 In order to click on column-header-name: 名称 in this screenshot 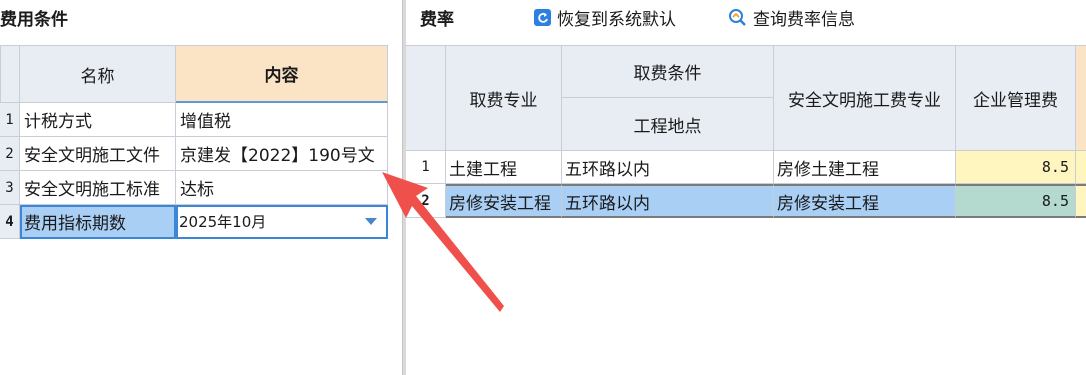, I will do `click(98, 74)`.